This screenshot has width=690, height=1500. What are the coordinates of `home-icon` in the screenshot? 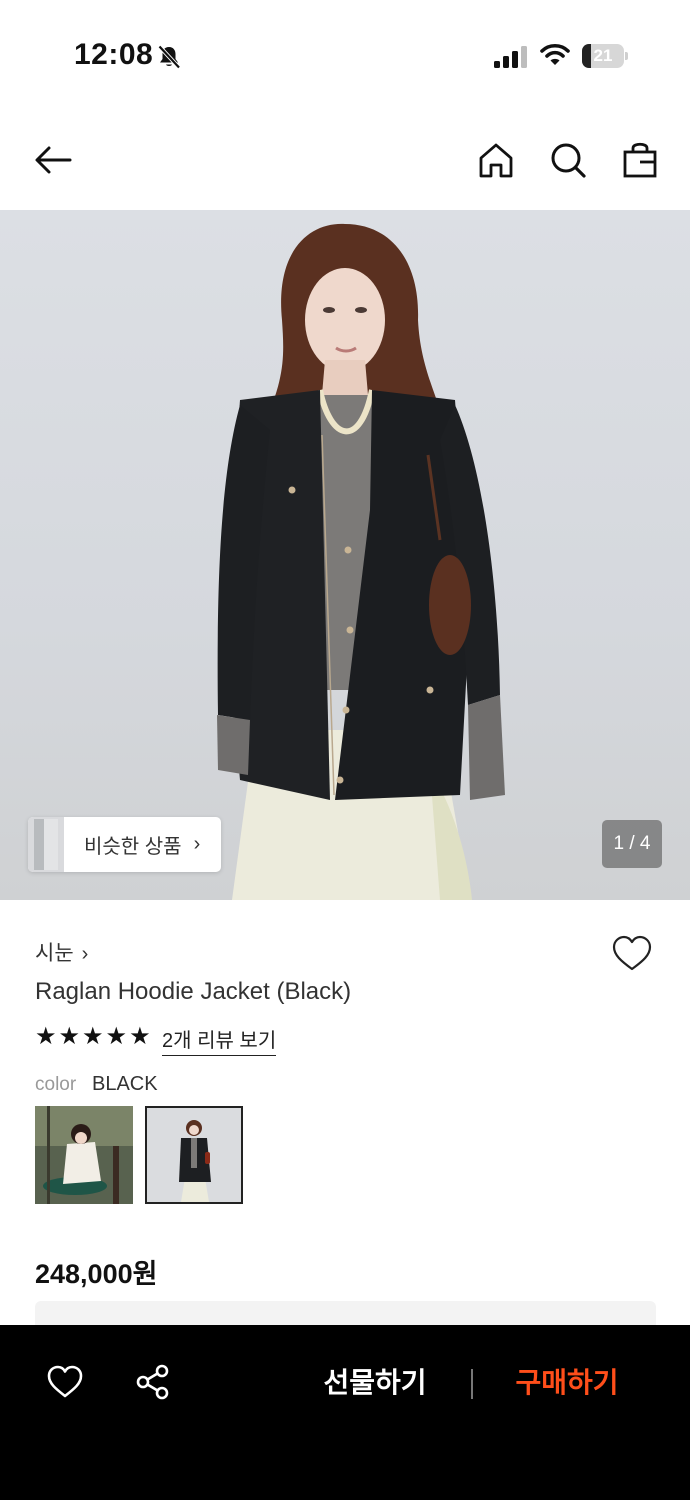 It's located at (496, 160).